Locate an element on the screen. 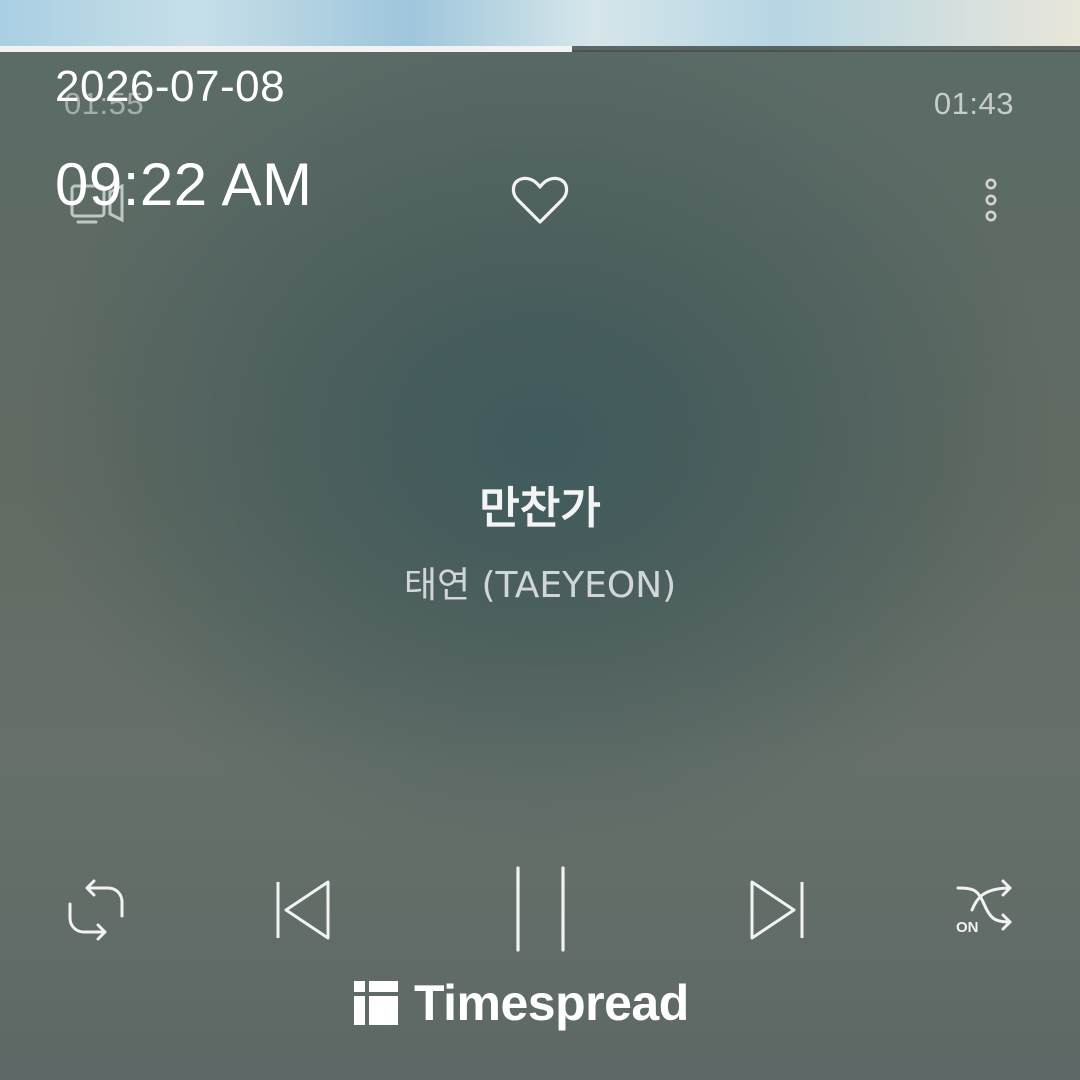 This screenshot has width=1080, height=1080. watermark: Timespread is located at coordinates (521, 1003).